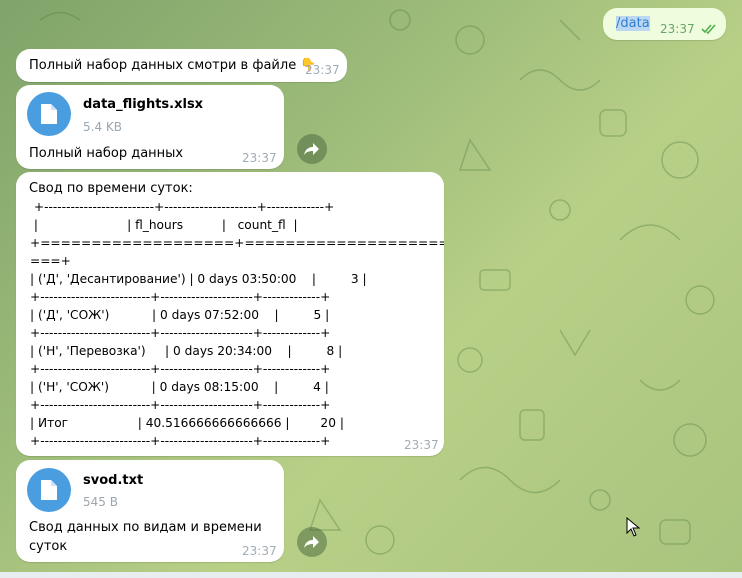 The width and height of the screenshot is (742, 578). I want to click on file-name: data_flights.xlsx, so click(143, 104).